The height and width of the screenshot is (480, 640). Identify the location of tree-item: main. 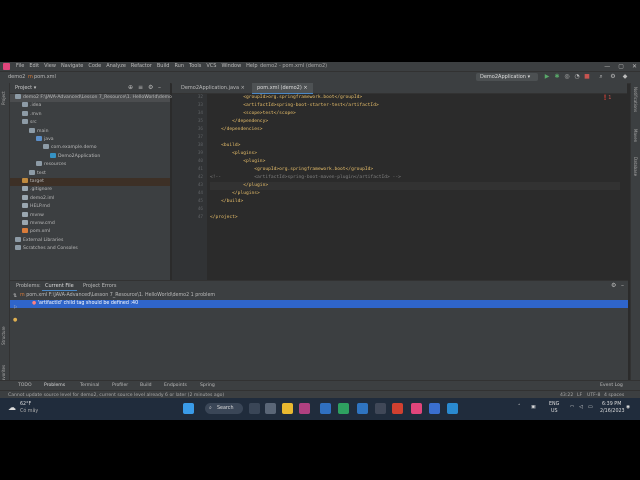
(90, 131).